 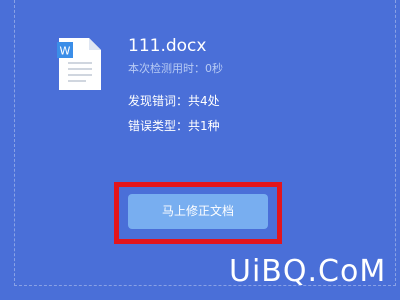 I want to click on word-document-icon: W, so click(x=79, y=64).